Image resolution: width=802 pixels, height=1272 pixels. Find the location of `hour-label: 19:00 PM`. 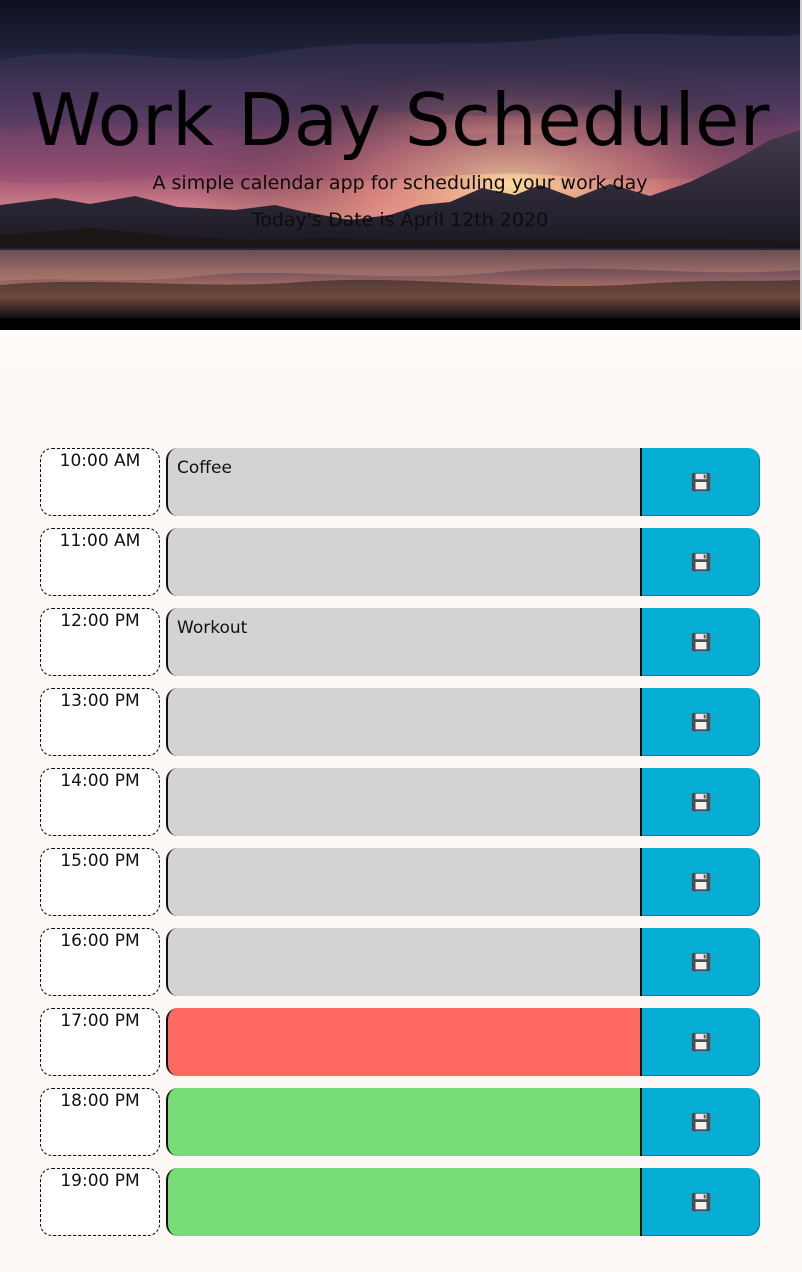

hour-label: 19:00 PM is located at coordinates (100, 1202).